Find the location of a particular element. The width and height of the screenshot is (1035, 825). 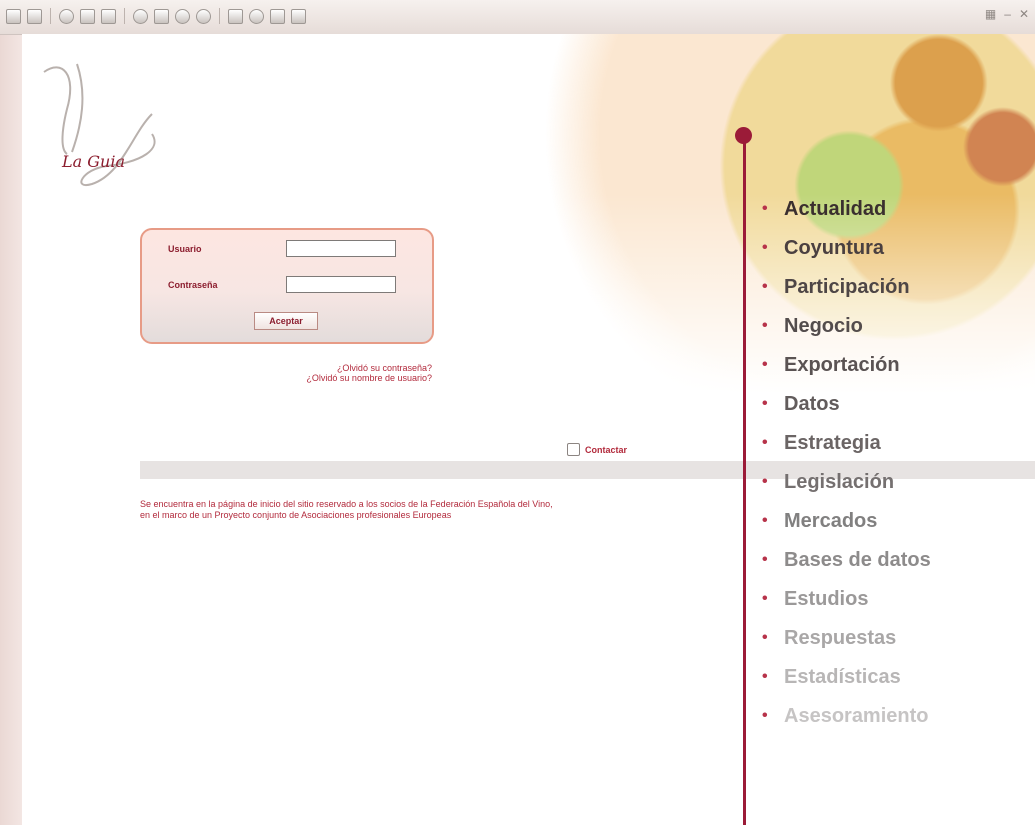

nav-item-label: Actualidad is located at coordinates (835, 209).